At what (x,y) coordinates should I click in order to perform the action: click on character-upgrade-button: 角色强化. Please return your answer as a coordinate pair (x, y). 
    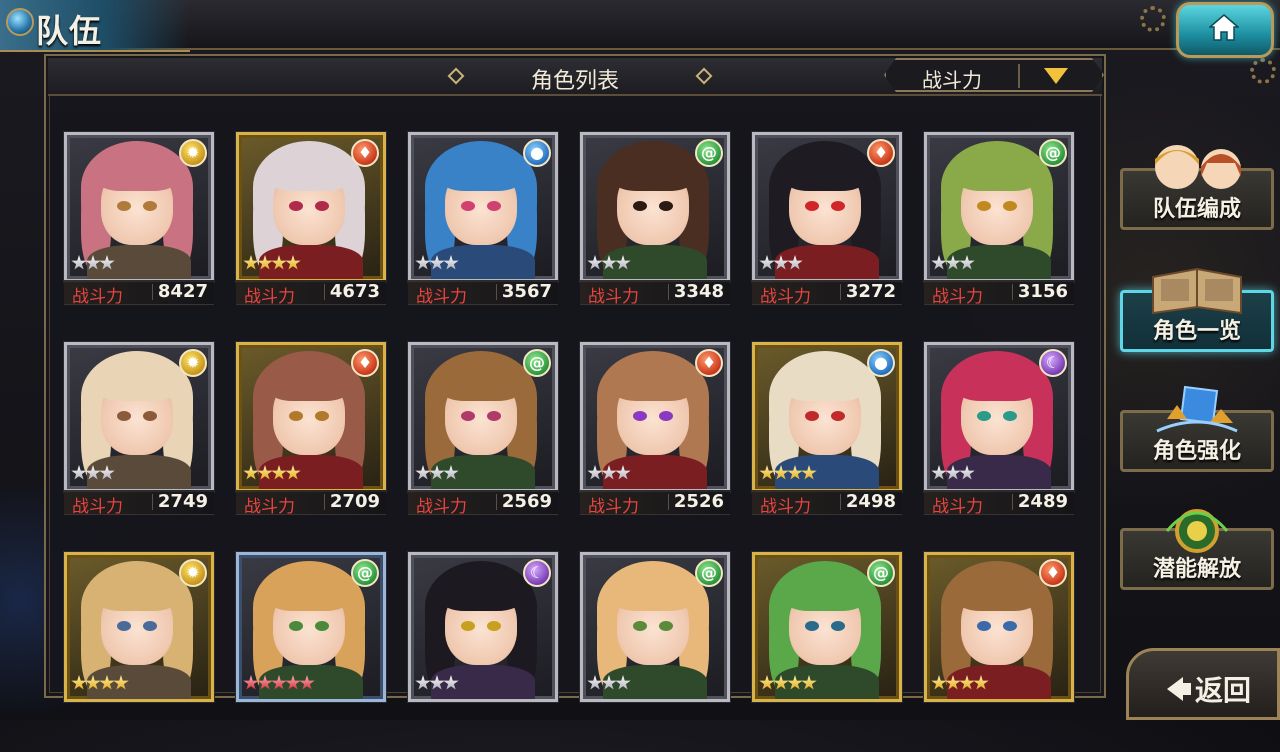
    Looking at the image, I should click on (1197, 428).